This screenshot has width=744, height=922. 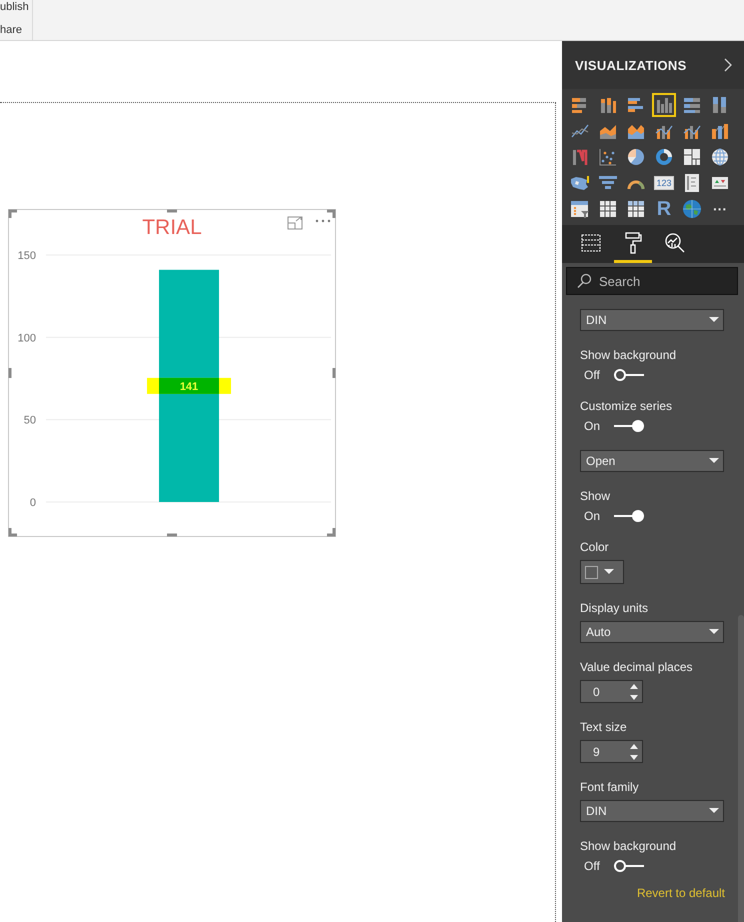 What do you see at coordinates (172, 228) in the screenshot?
I see `chart-title: TRIAL` at bounding box center [172, 228].